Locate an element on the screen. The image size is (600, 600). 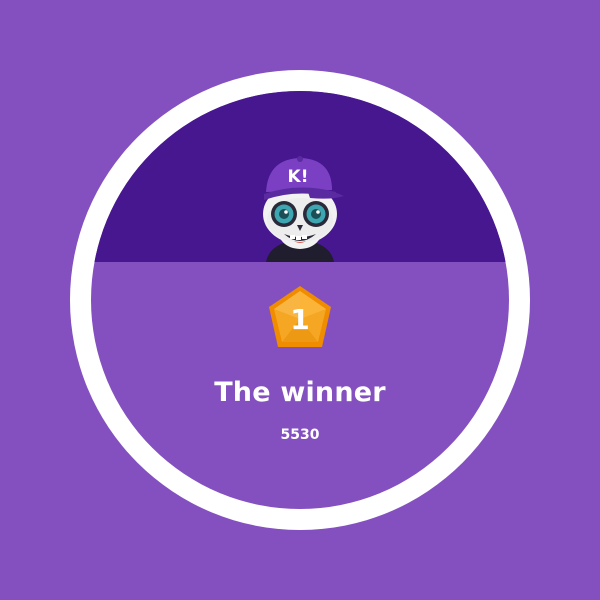
winner-score: 5530 is located at coordinates (300, 435).